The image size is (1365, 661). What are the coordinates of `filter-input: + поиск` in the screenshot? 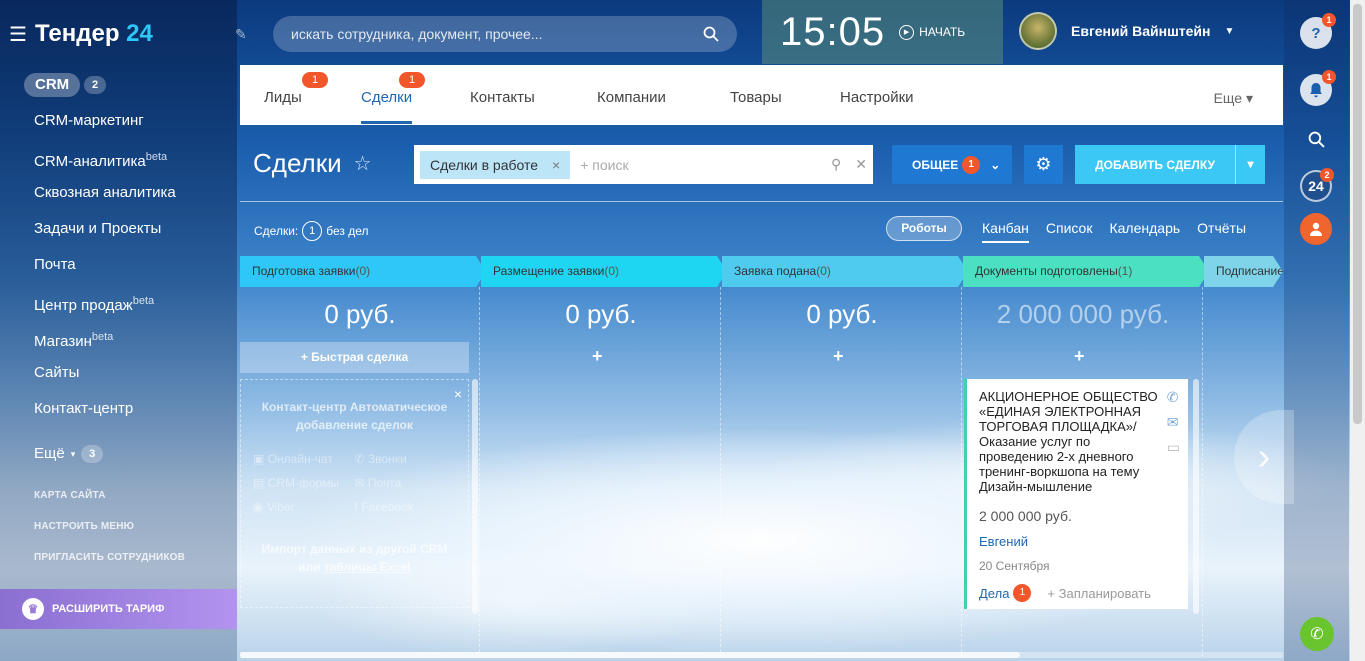 It's located at (700, 165).